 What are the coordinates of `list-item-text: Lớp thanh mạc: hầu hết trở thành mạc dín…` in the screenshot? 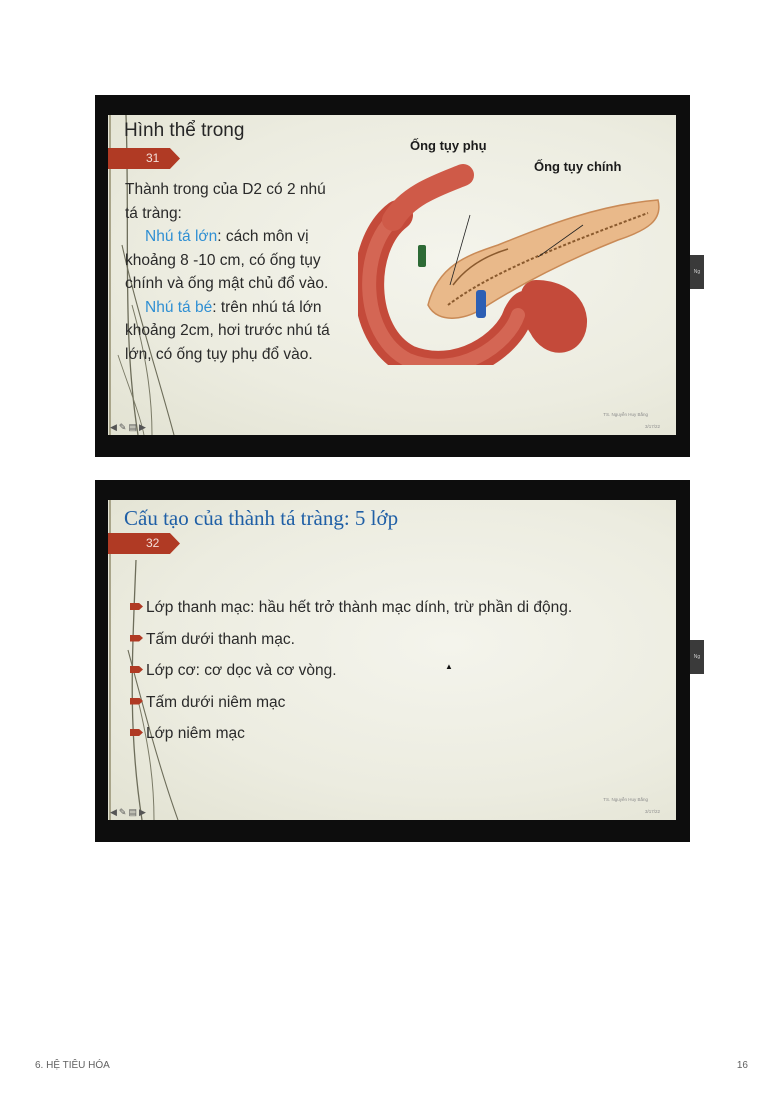 It's located at (359, 607).